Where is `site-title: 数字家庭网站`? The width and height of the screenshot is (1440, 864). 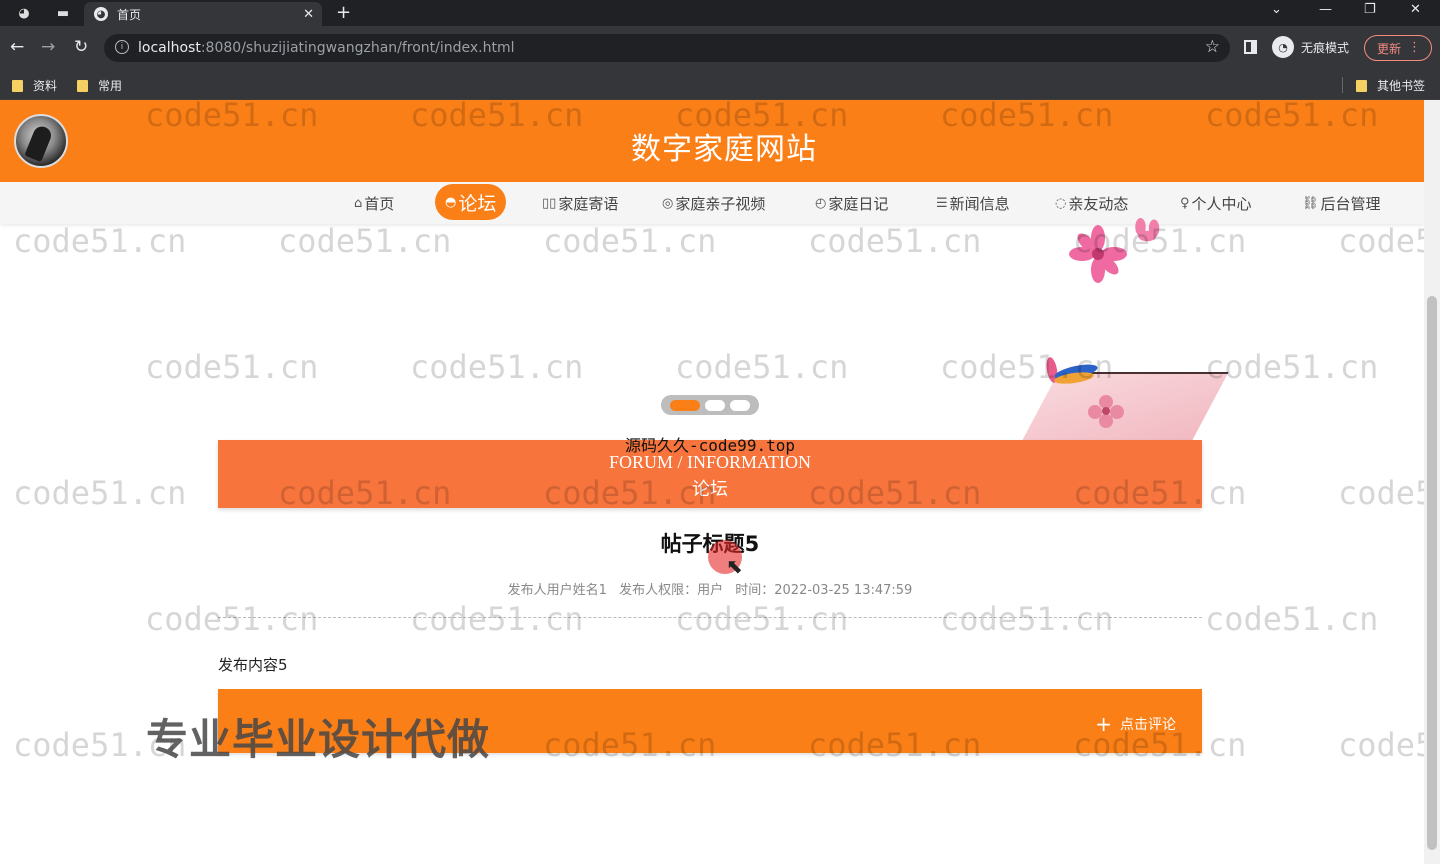
site-title: 数字家庭网站 is located at coordinates (724, 149).